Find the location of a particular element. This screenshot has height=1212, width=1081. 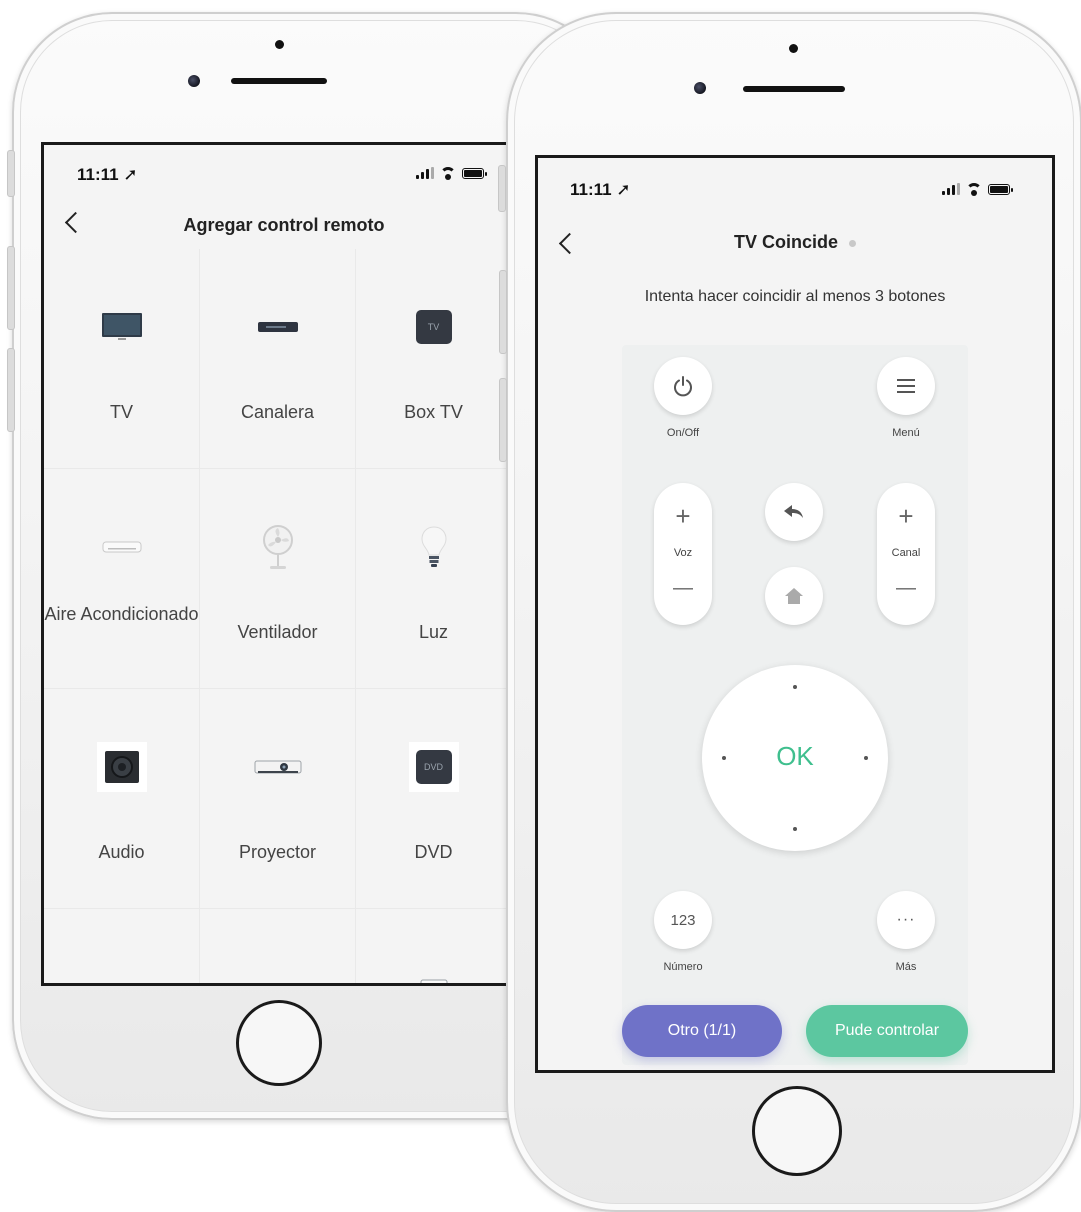

right-volume-down-button is located at coordinates (503, 420).